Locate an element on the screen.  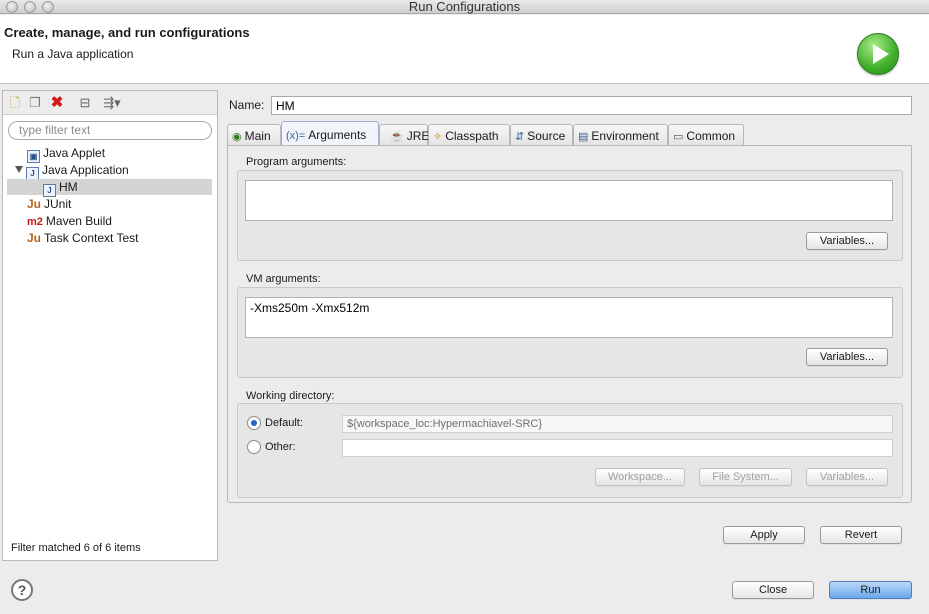
default-dir-label: Default: is located at coordinates (284, 423).